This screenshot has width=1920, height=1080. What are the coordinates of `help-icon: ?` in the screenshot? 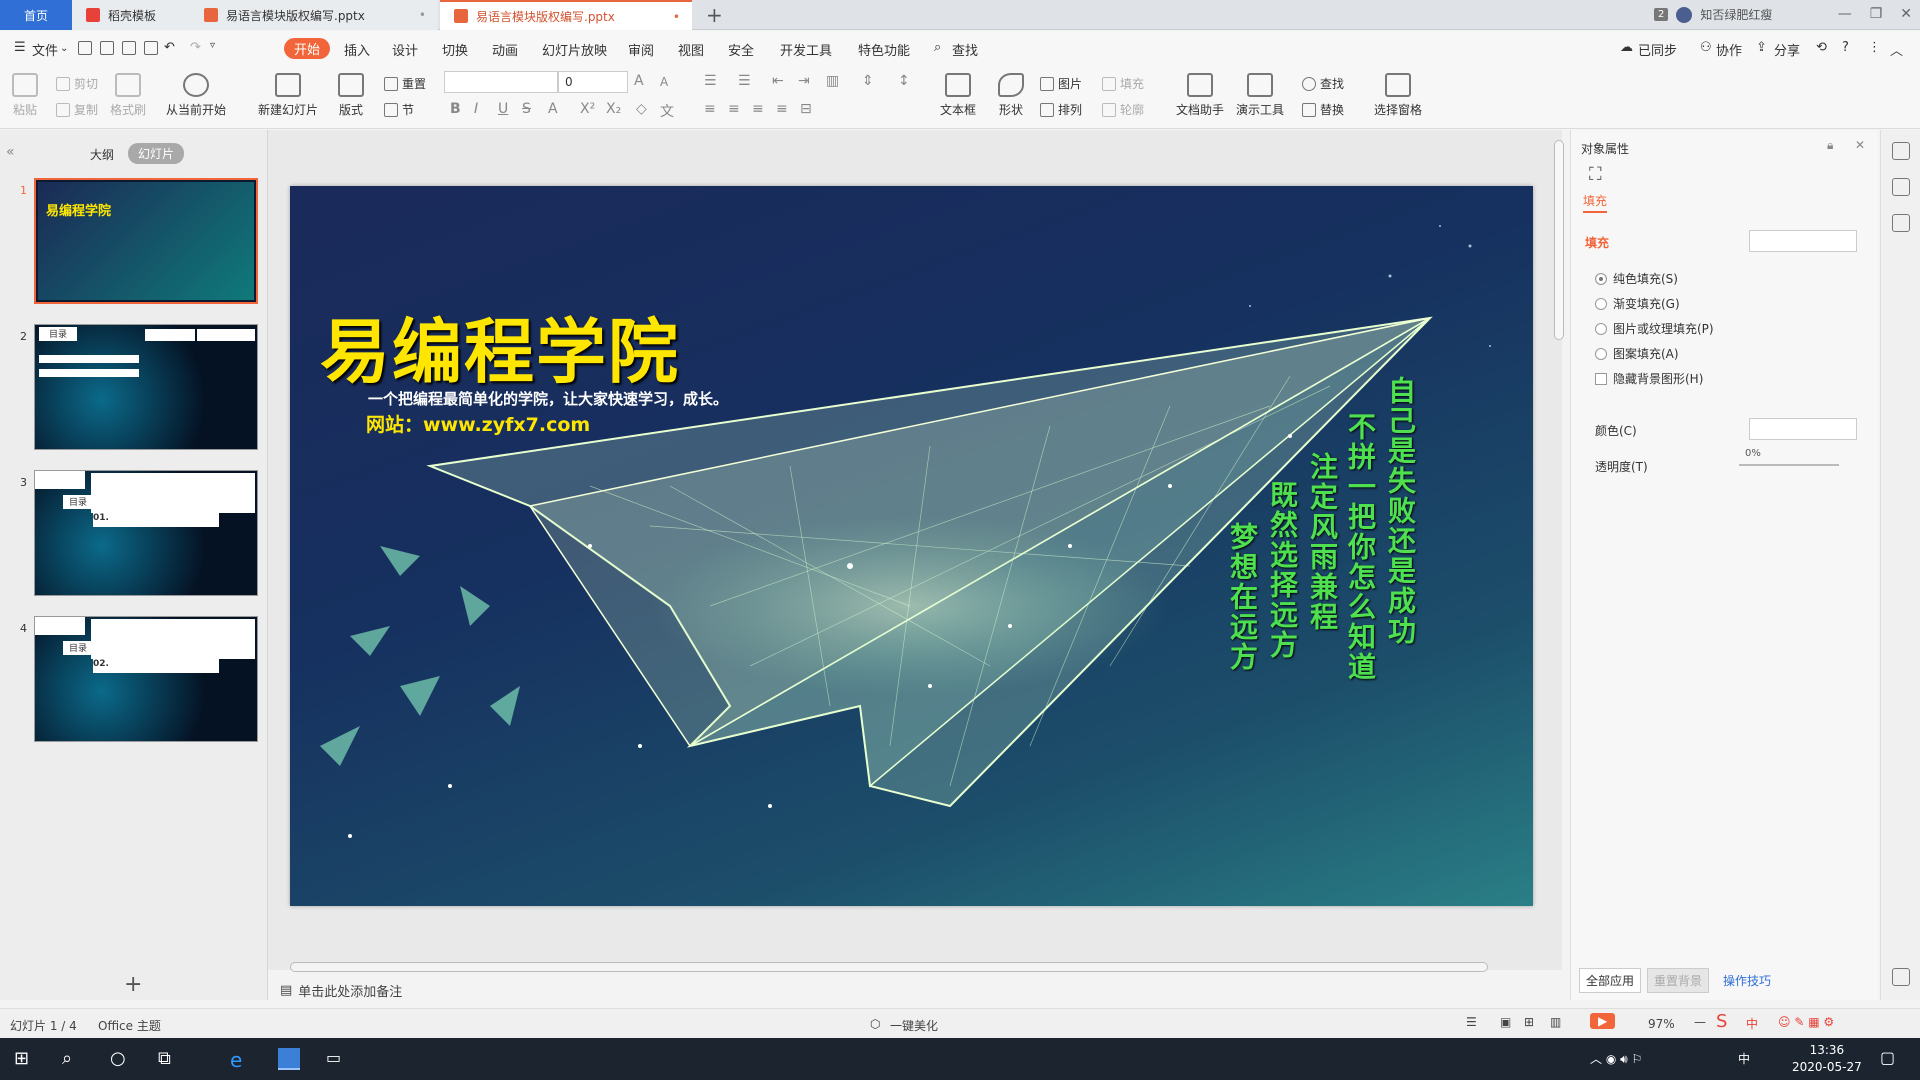 It's located at (1845, 47).